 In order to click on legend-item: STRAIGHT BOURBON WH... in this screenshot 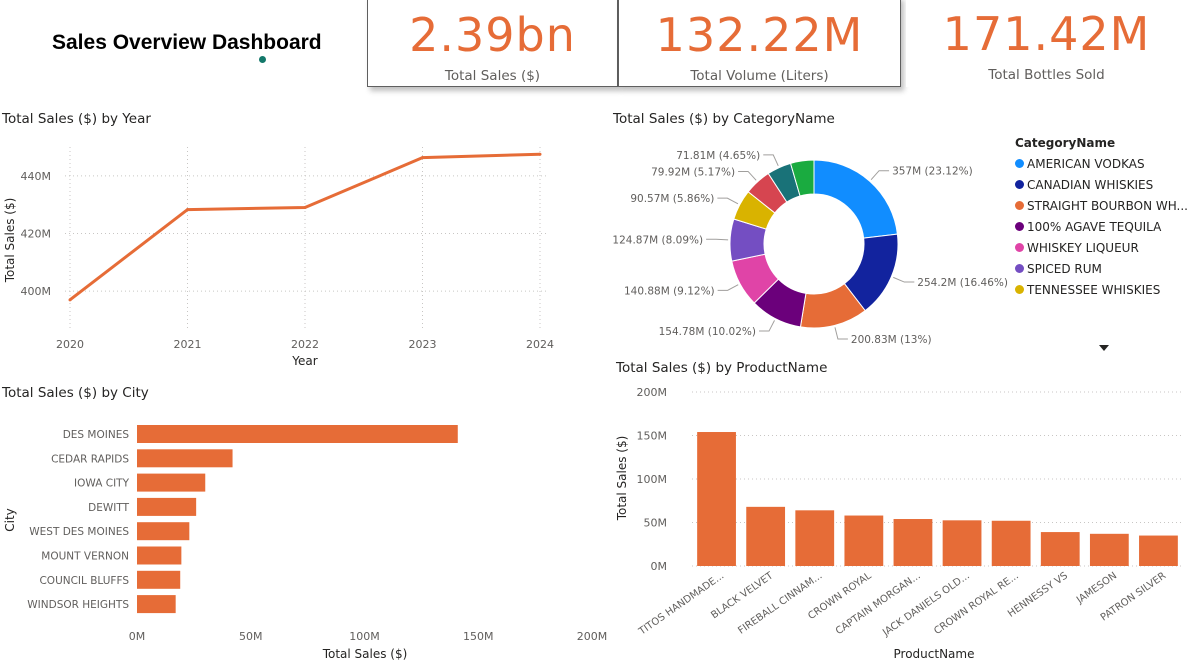, I will do `click(1101, 206)`.